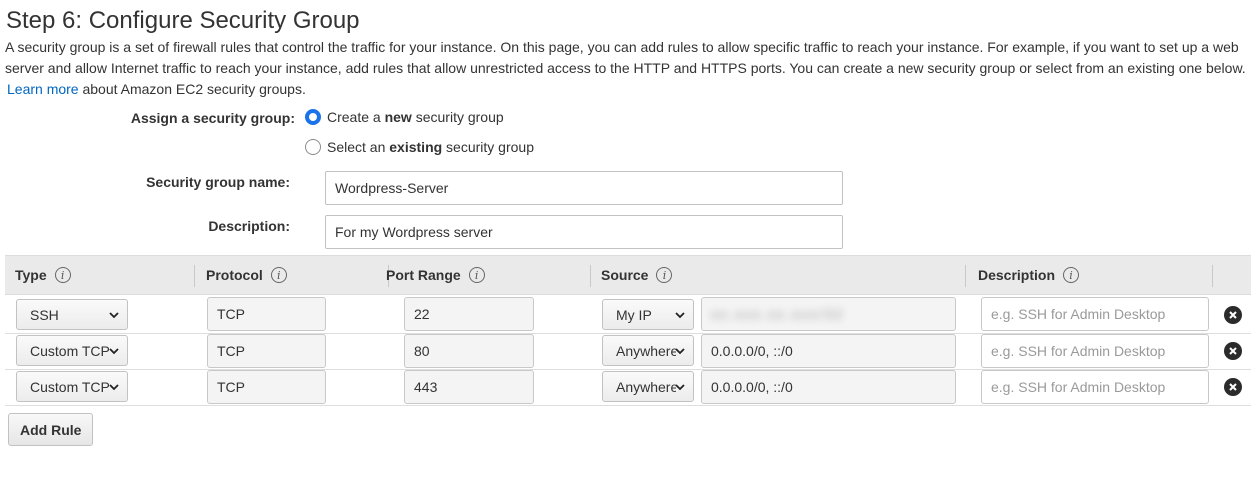  Describe the element at coordinates (218, 182) in the screenshot. I see `group-name-label: Security group name:` at that location.